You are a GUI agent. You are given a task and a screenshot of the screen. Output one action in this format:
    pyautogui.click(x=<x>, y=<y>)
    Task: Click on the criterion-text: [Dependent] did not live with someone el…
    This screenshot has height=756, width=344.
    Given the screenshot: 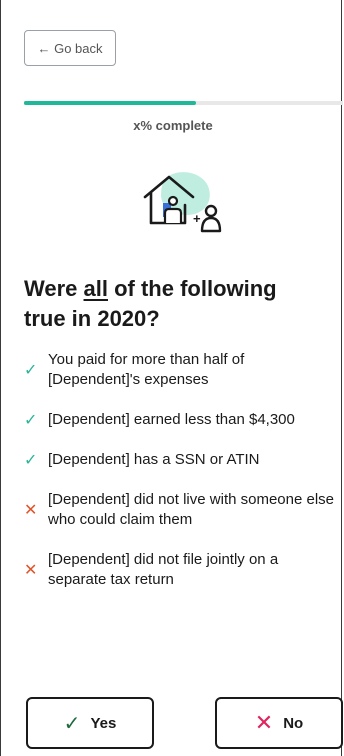 What is the action you would take?
    pyautogui.click(x=191, y=509)
    